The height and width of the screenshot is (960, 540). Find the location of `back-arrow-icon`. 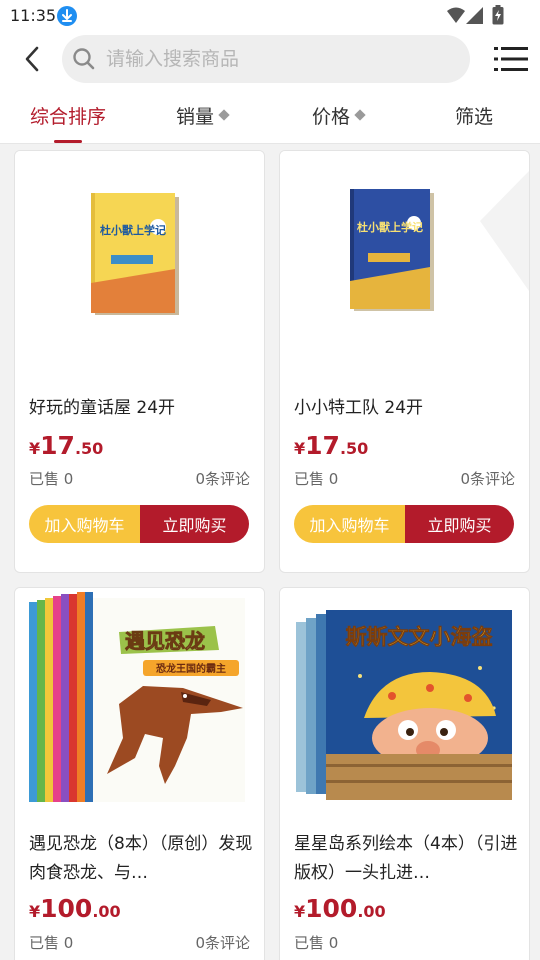

back-arrow-icon is located at coordinates (32, 59).